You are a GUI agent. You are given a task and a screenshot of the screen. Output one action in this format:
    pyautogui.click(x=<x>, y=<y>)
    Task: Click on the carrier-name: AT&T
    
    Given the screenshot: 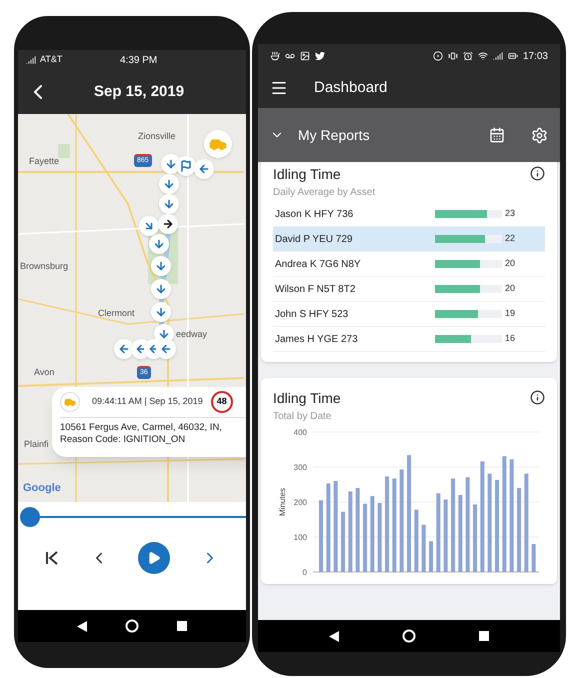 What is the action you would take?
    pyautogui.click(x=52, y=59)
    